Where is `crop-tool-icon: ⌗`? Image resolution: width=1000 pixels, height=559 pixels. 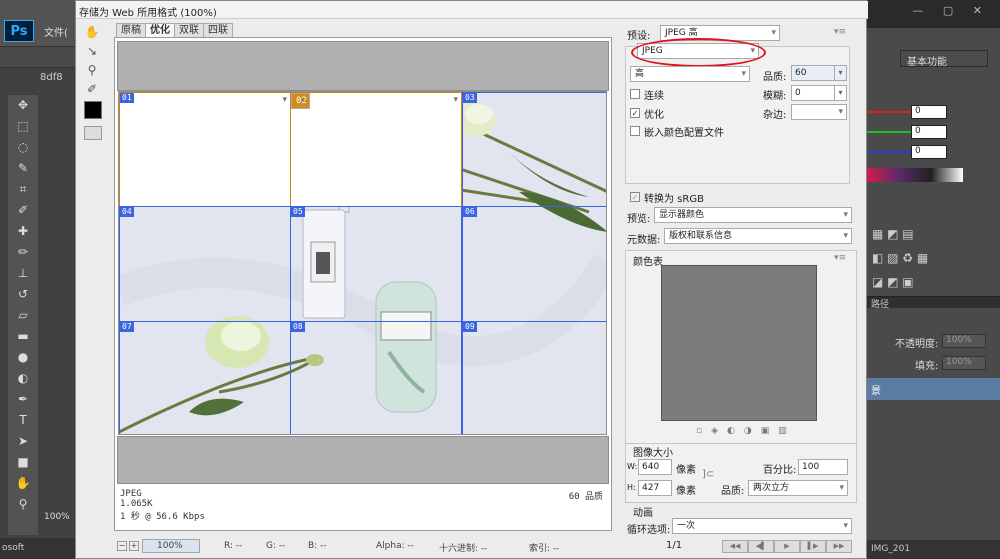 crop-tool-icon: ⌗ is located at coordinates (23, 189).